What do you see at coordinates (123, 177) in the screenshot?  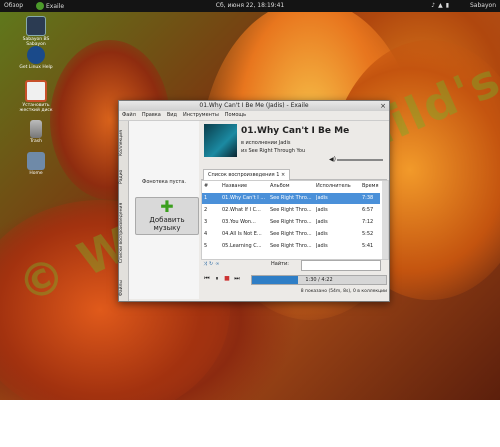 I see `tab-radio: Радио` at bounding box center [123, 177].